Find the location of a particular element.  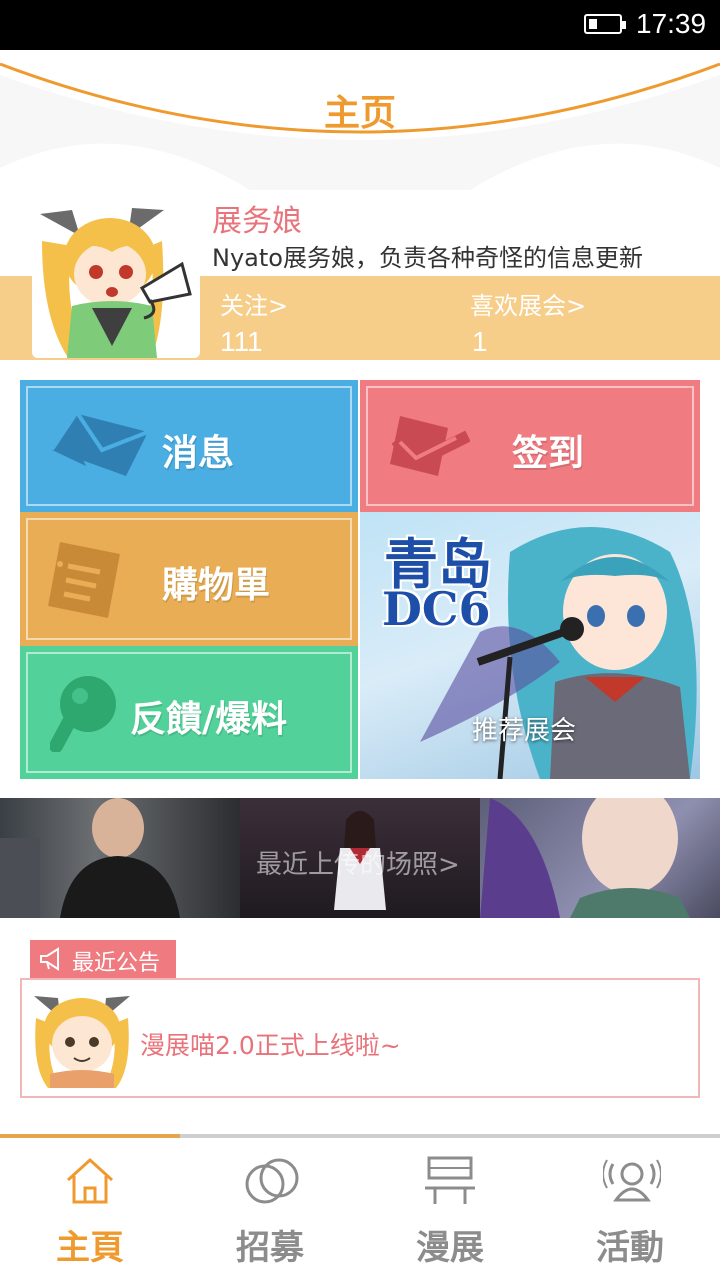

featured-caption: 推荐展会 is located at coordinates (524, 731).